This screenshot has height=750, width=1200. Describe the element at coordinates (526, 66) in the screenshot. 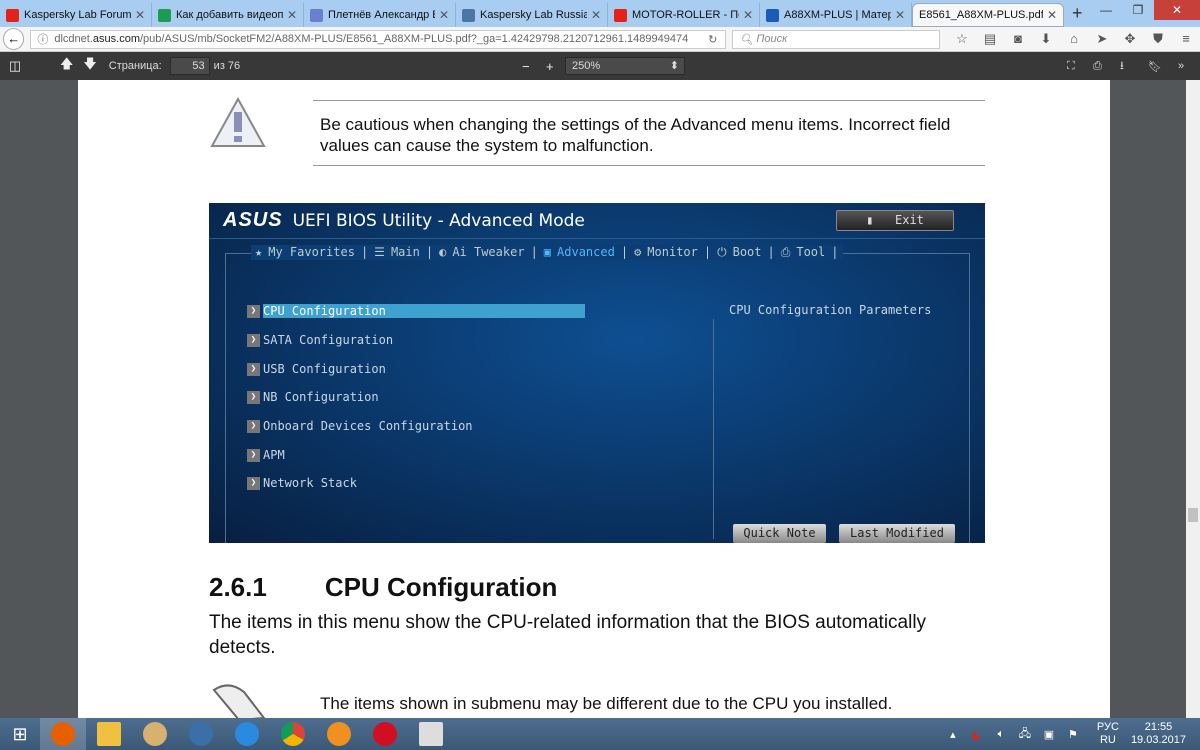

I see `zoom-out-button: −` at that location.